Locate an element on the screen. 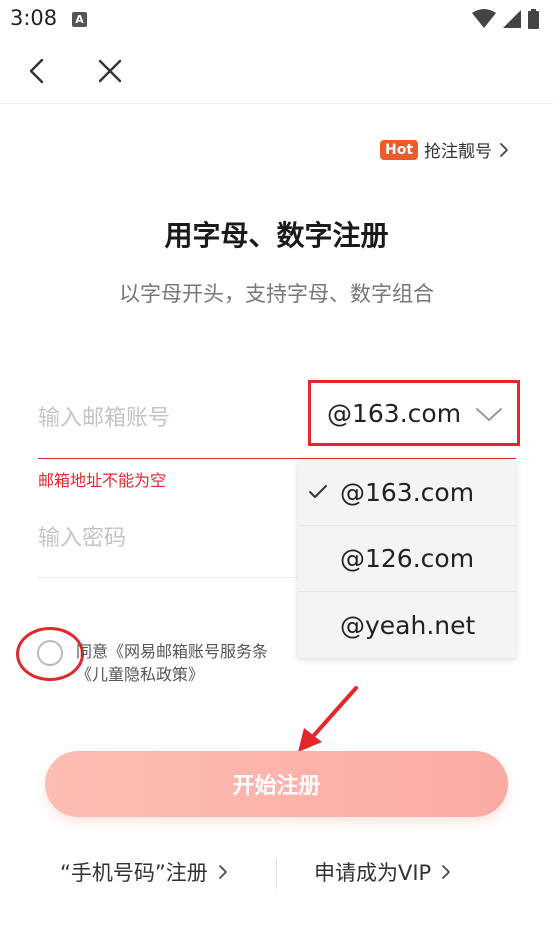 The width and height of the screenshot is (553, 944). domain-option-label: @126.com is located at coordinates (407, 558).